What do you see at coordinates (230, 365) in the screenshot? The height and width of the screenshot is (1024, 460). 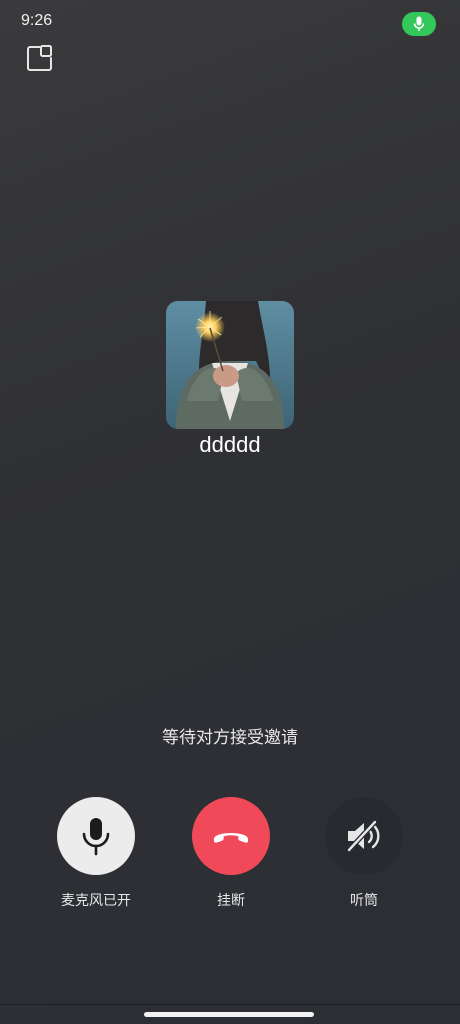 I see `callee-avatar` at bounding box center [230, 365].